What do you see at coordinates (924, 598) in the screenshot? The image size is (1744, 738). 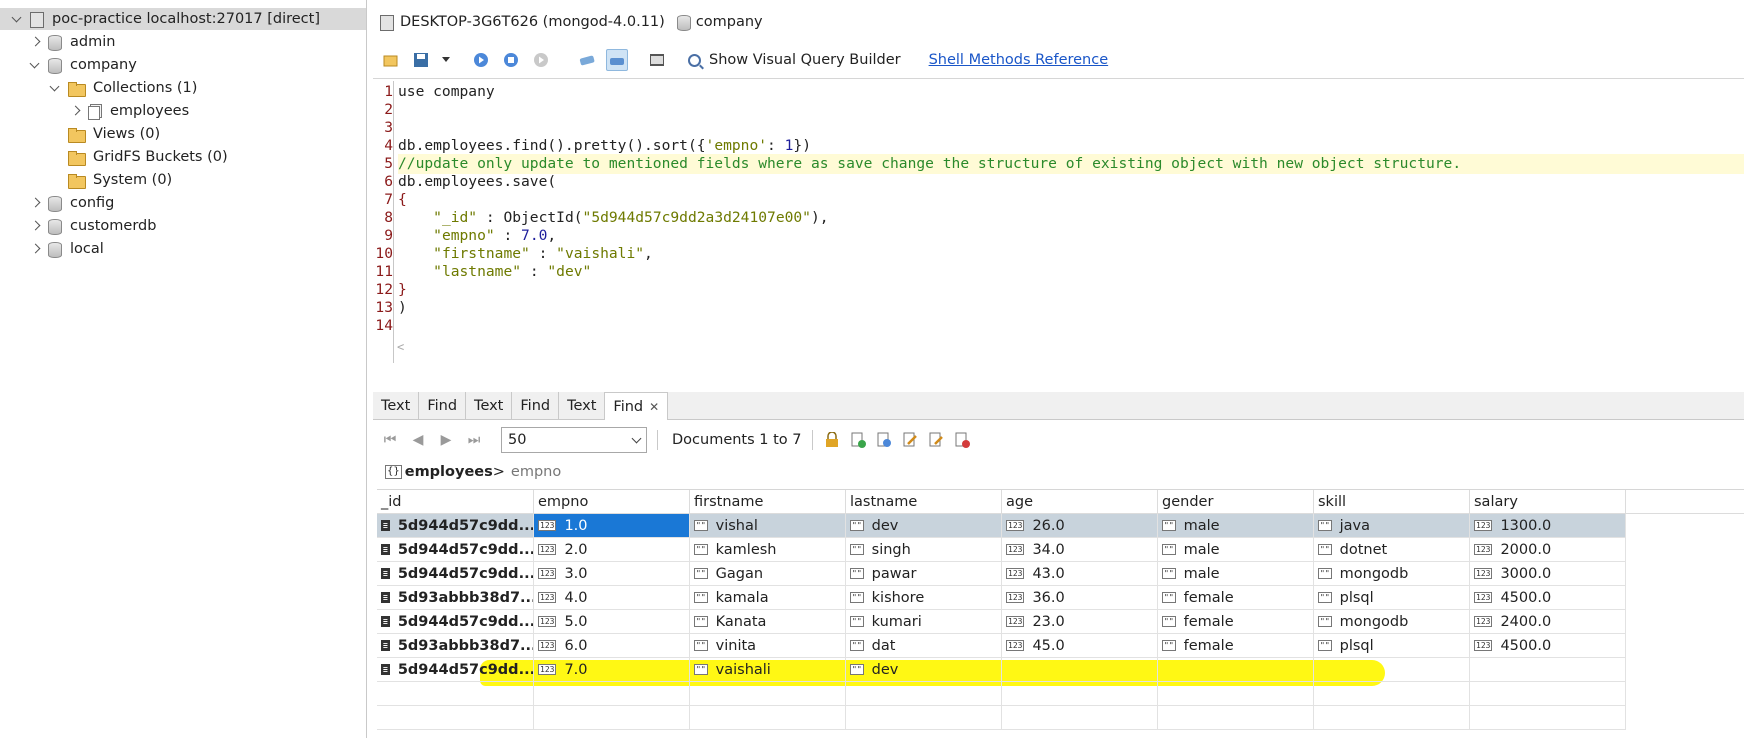 I see `table-cell: "" kishore` at bounding box center [924, 598].